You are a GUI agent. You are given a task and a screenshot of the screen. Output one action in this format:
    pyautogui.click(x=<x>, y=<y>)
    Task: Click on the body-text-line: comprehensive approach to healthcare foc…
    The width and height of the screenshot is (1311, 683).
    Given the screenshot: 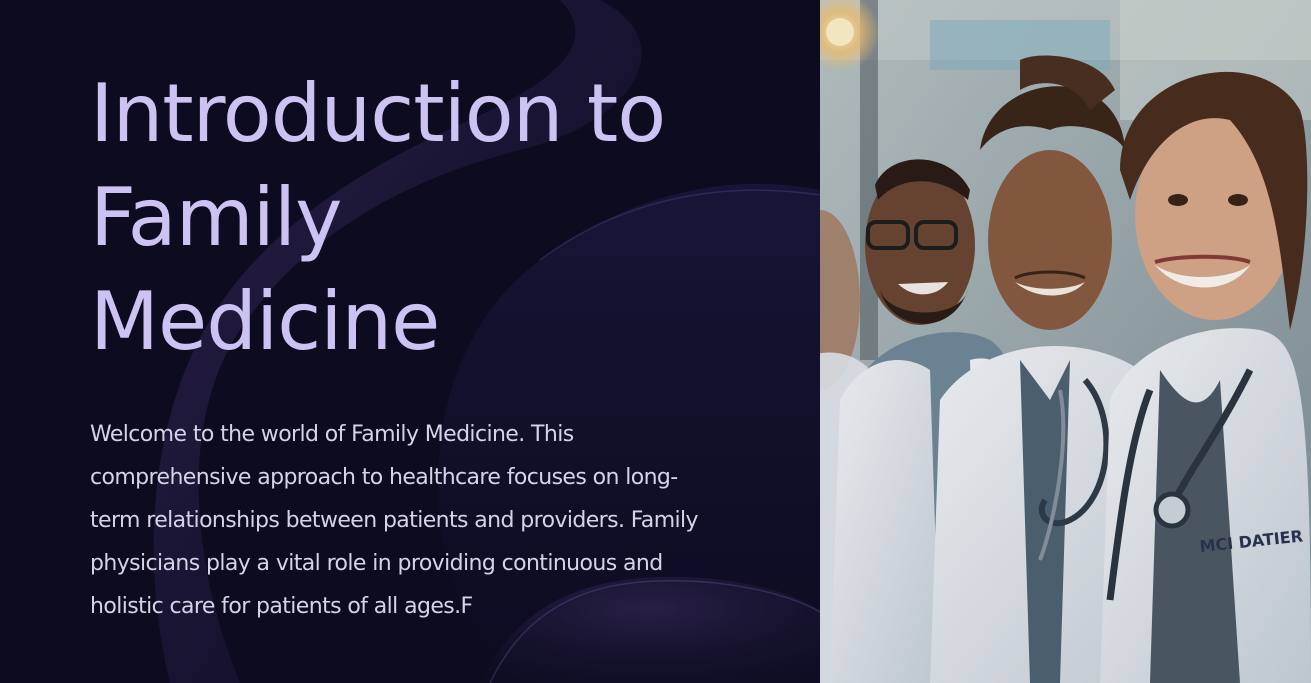 What is the action you would take?
    pyautogui.click(x=384, y=477)
    